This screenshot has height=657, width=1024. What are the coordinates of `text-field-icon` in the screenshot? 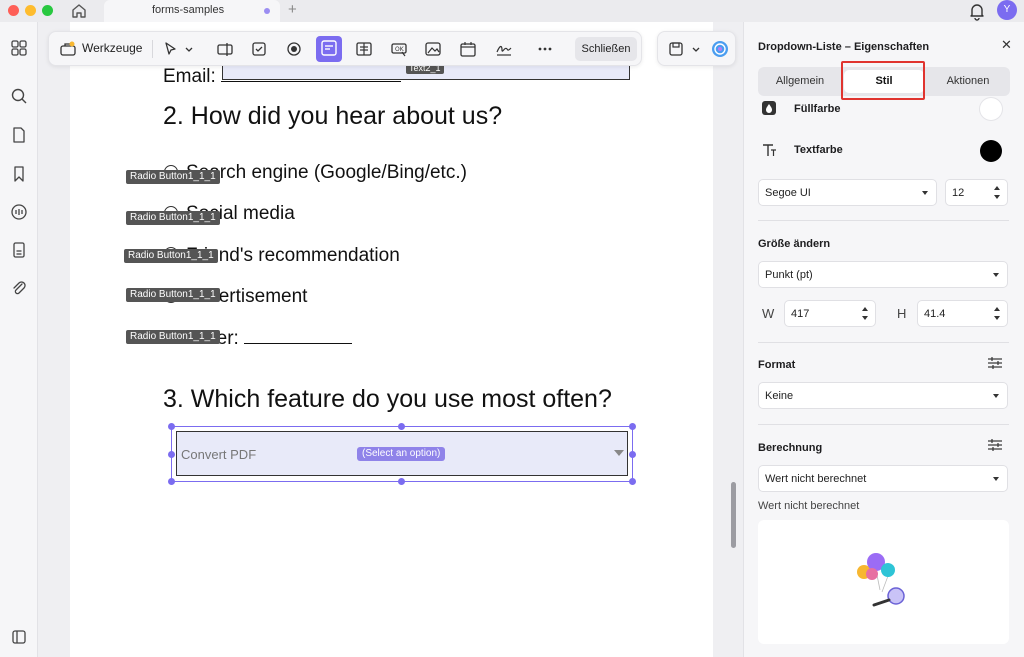 It's located at (225, 49).